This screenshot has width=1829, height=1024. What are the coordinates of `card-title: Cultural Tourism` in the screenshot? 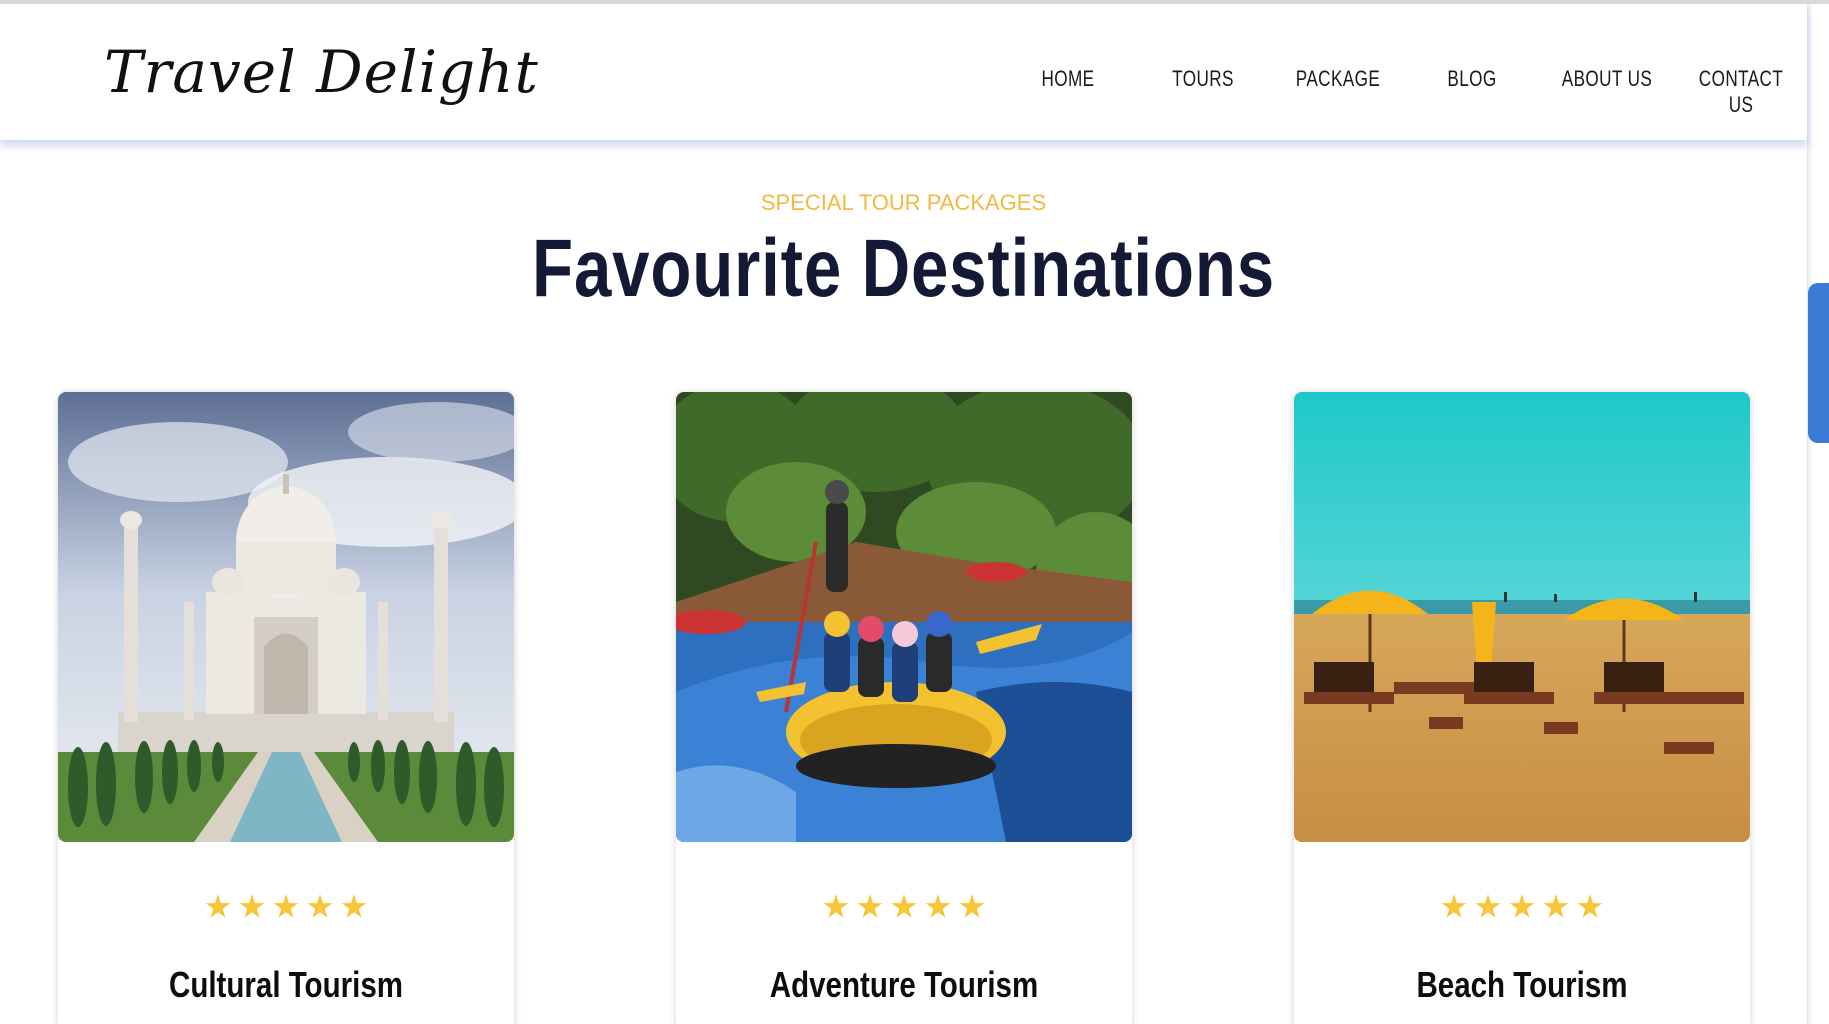 It's located at (286, 985).